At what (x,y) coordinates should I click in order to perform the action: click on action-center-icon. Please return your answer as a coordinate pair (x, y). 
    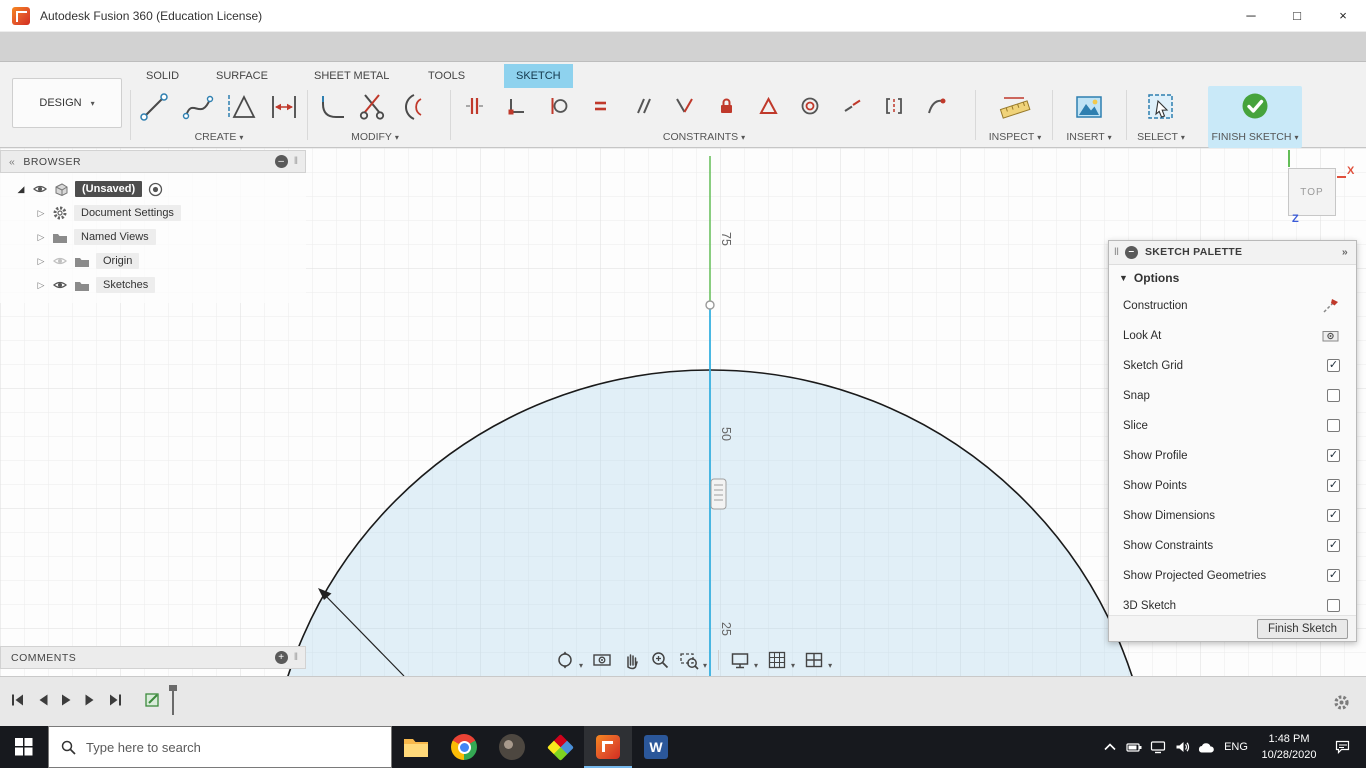
    Looking at the image, I should click on (1342, 747).